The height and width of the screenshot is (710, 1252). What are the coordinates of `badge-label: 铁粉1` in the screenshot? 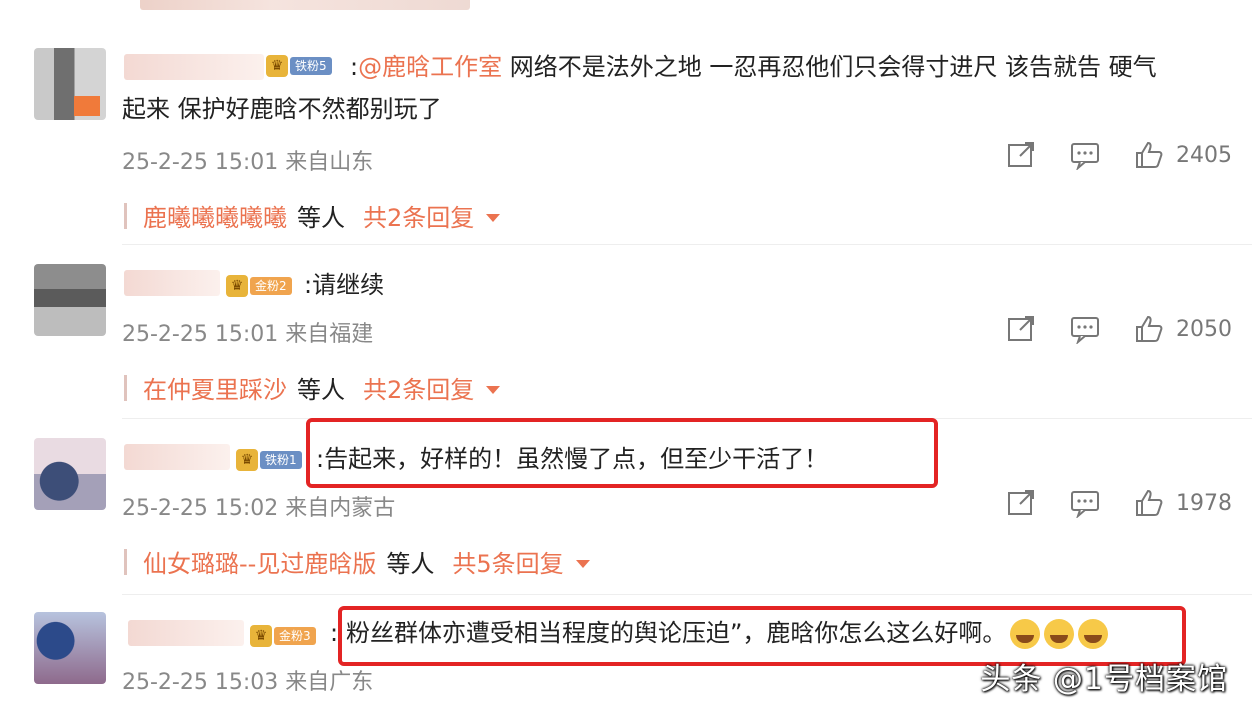 It's located at (281, 460).